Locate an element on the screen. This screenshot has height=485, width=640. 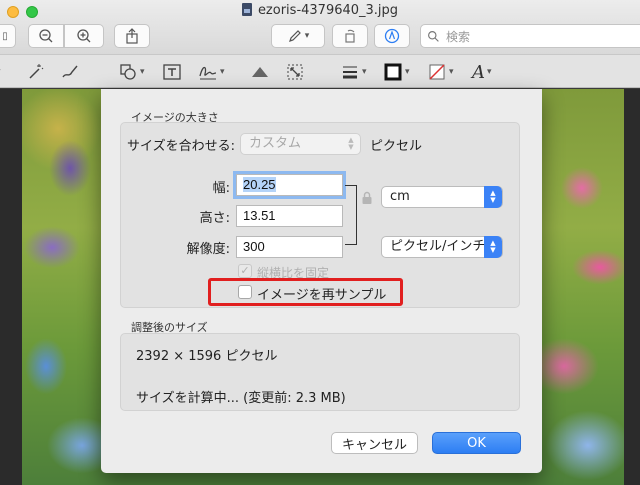
resolution-unit-value: ピクセル/インチ is located at coordinates (438, 246).